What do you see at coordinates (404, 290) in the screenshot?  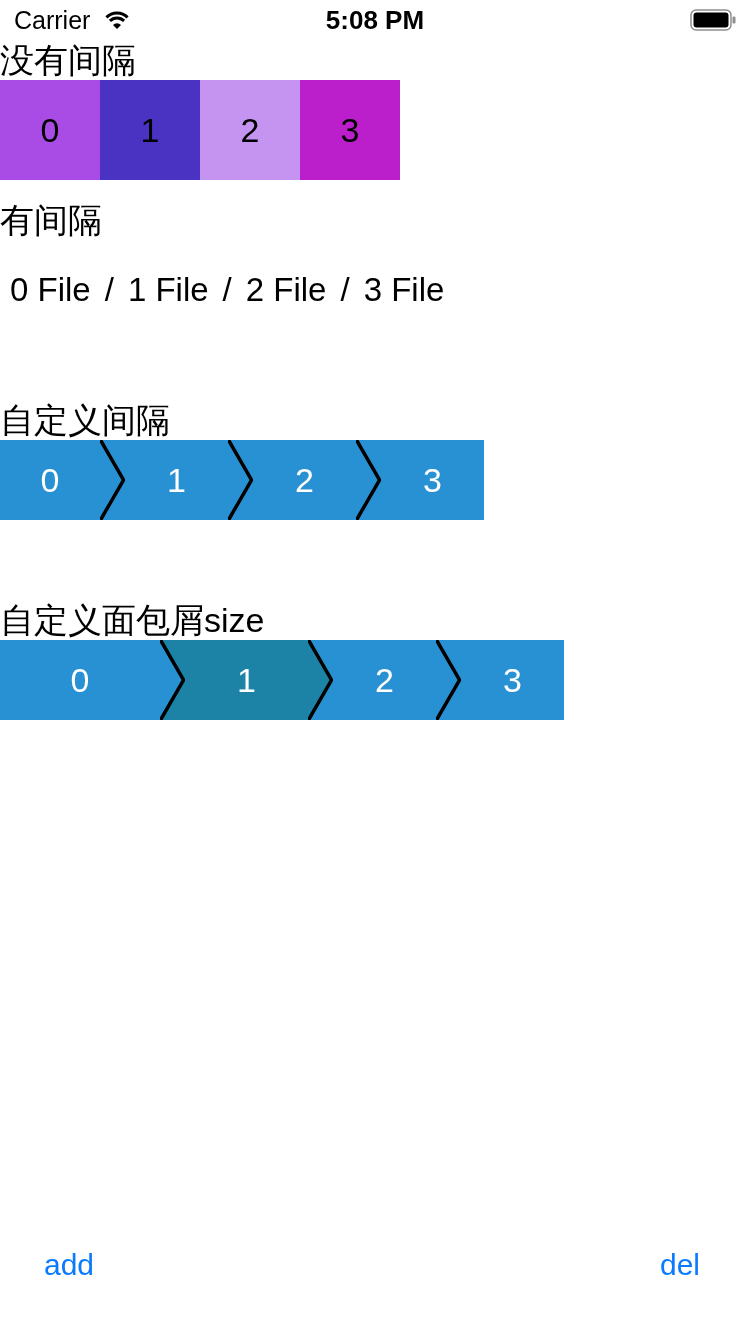 I see `breadcrumb-item: 3 File` at bounding box center [404, 290].